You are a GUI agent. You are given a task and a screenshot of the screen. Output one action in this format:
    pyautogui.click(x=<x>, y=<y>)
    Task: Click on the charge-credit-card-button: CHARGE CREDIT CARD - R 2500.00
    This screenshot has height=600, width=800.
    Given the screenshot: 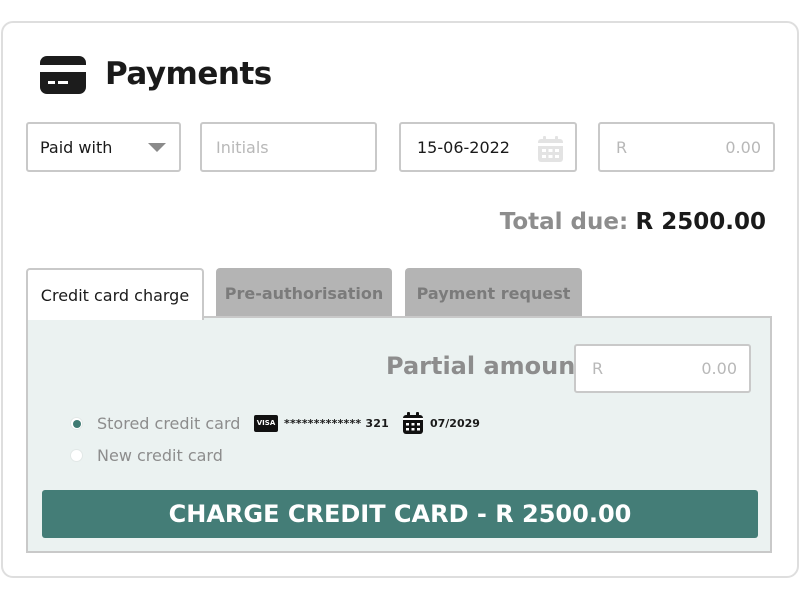 What is the action you would take?
    pyautogui.click(x=400, y=514)
    